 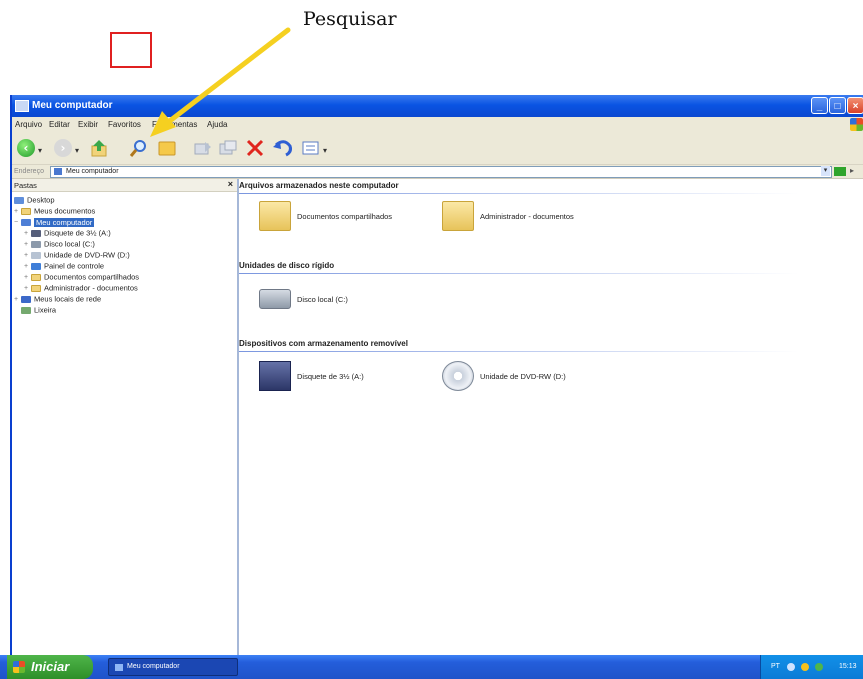 I want to click on menu-favoritos: Favoritos, so click(x=124, y=124).